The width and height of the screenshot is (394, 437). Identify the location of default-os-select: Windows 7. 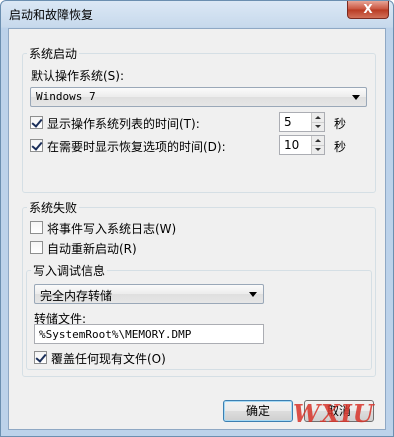
(198, 97).